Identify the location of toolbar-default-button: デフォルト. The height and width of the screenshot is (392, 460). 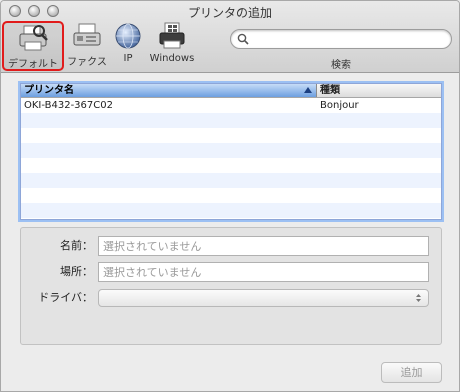
(33, 46).